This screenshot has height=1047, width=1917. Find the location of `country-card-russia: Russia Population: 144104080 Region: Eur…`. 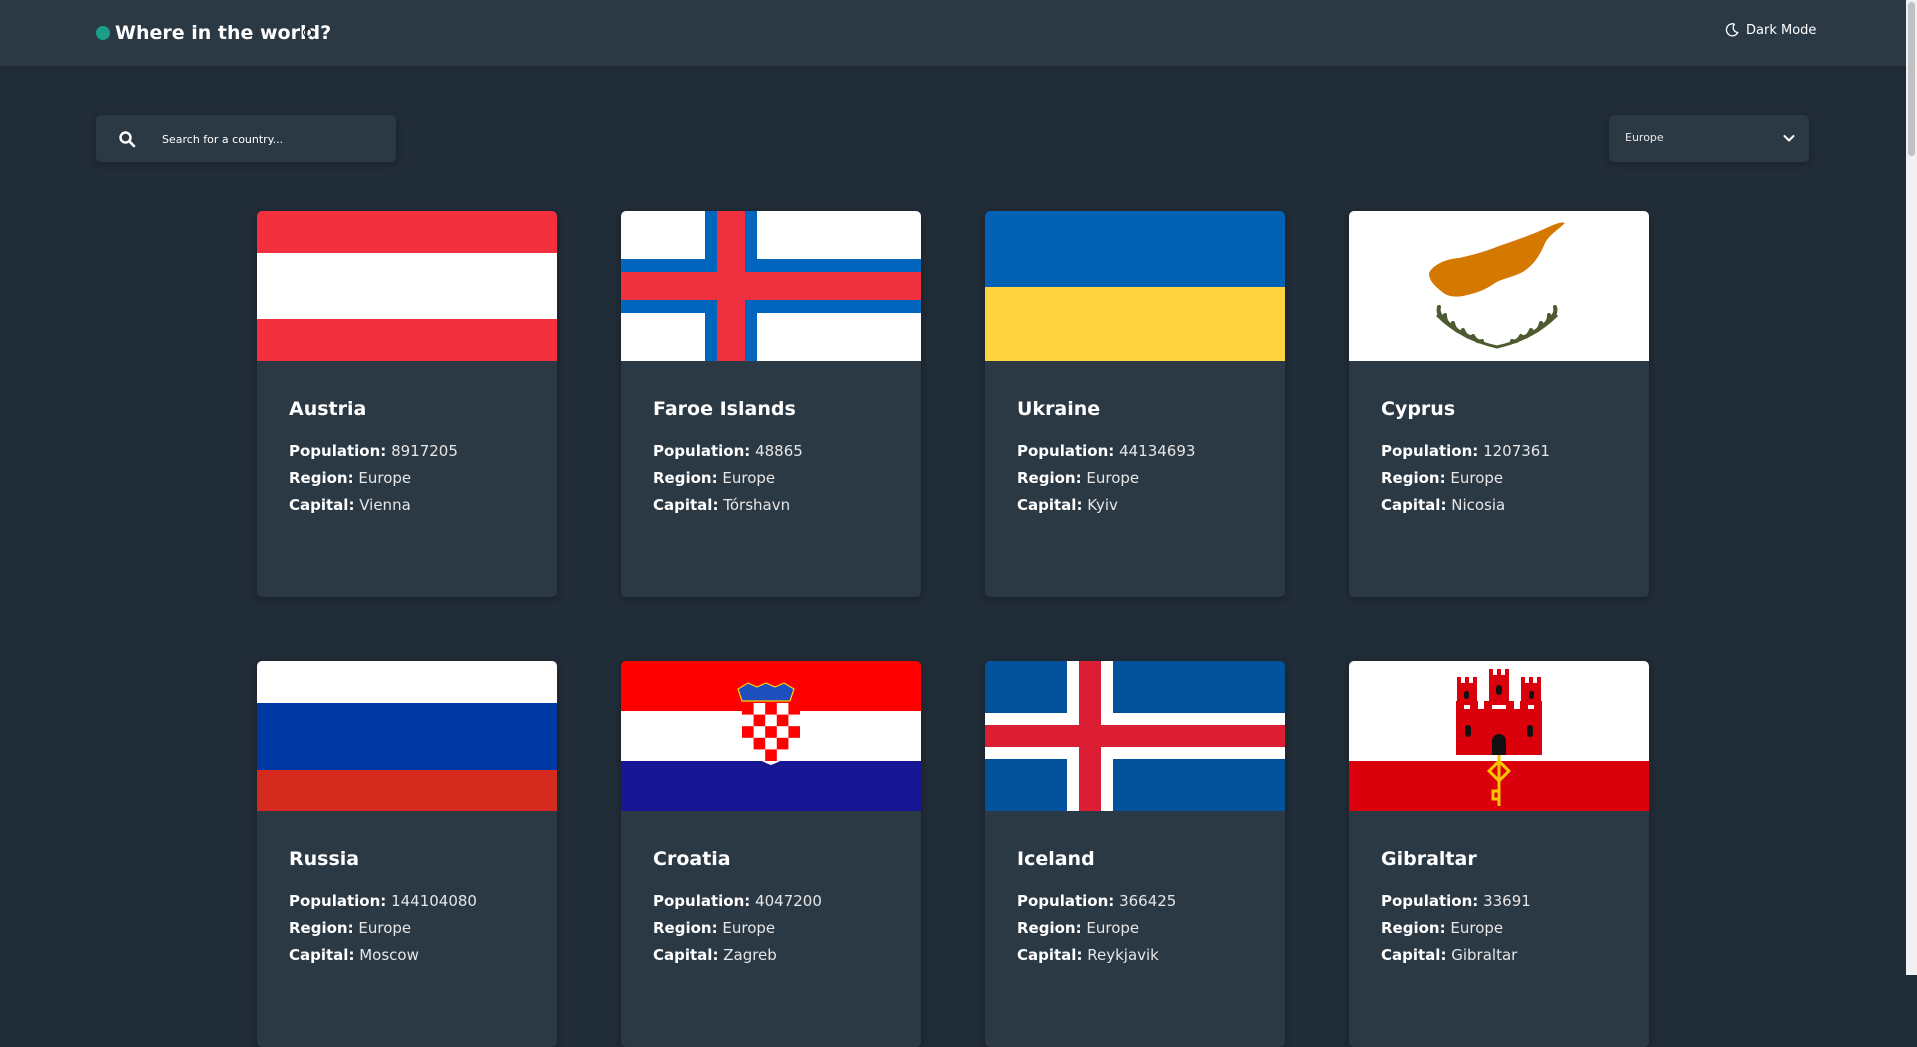

country-card-russia: Russia Population: 144104080 Region: Eur… is located at coordinates (407, 854).